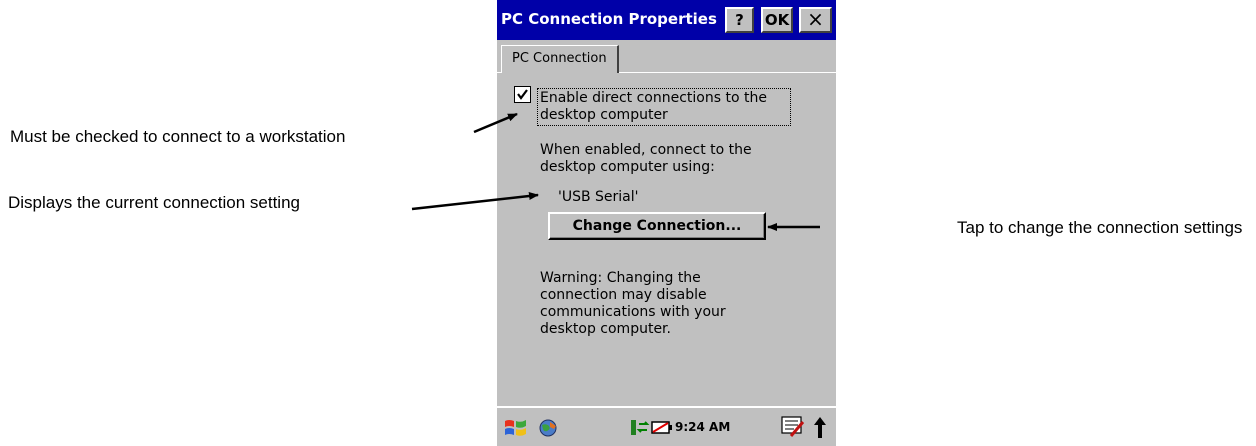 The image size is (1256, 446). I want to click on arrow-to-setting, so click(475, 201).